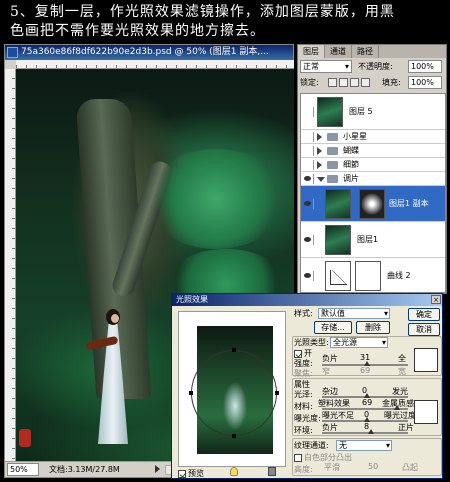 Image resolution: width=450 pixels, height=482 pixels. What do you see at coordinates (191, 473) in the screenshot?
I see `preview-checkbox-row: 预览` at bounding box center [191, 473].